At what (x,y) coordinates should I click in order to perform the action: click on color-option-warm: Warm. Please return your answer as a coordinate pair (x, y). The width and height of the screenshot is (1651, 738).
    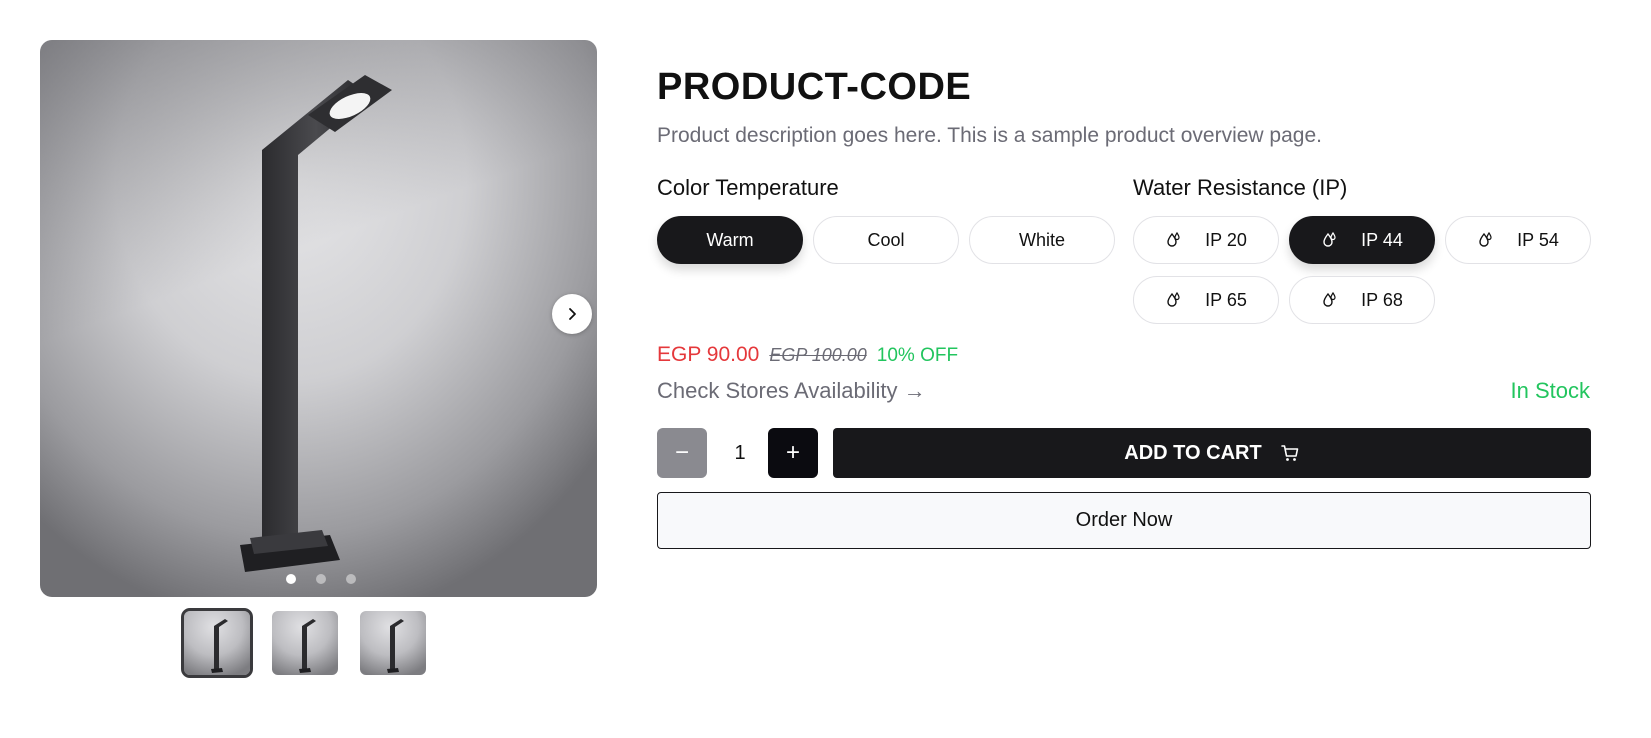
    Looking at the image, I should click on (730, 240).